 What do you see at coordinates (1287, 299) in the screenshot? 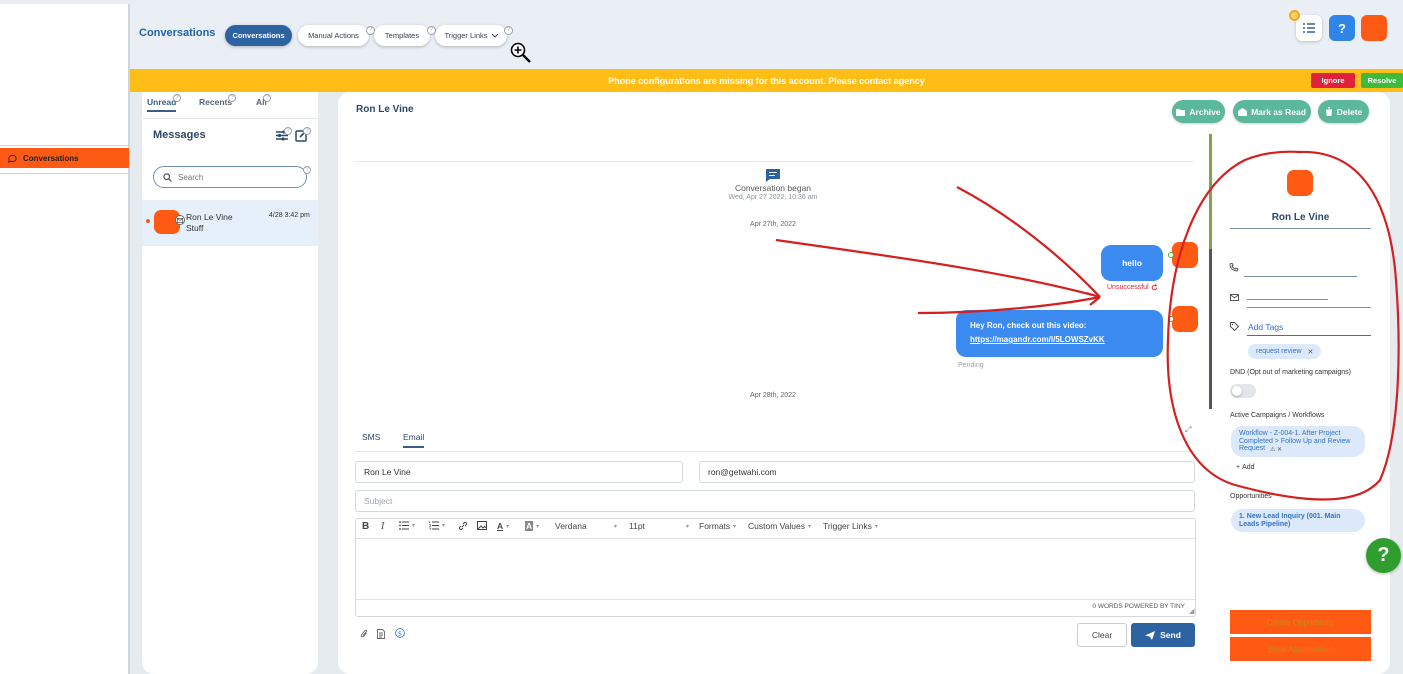
I see `email-field` at bounding box center [1287, 299].